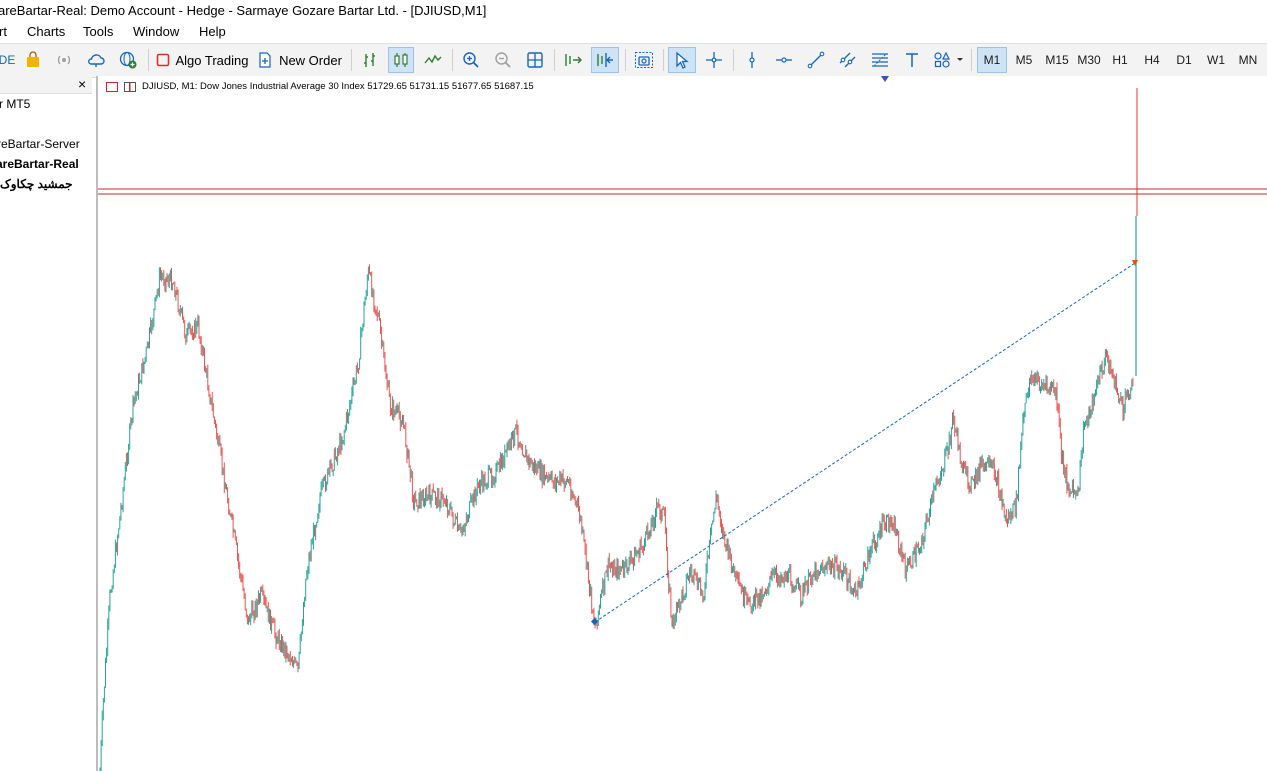  What do you see at coordinates (40, 144) in the screenshot?
I see `navigator-item-server: reBartar-Server` at bounding box center [40, 144].